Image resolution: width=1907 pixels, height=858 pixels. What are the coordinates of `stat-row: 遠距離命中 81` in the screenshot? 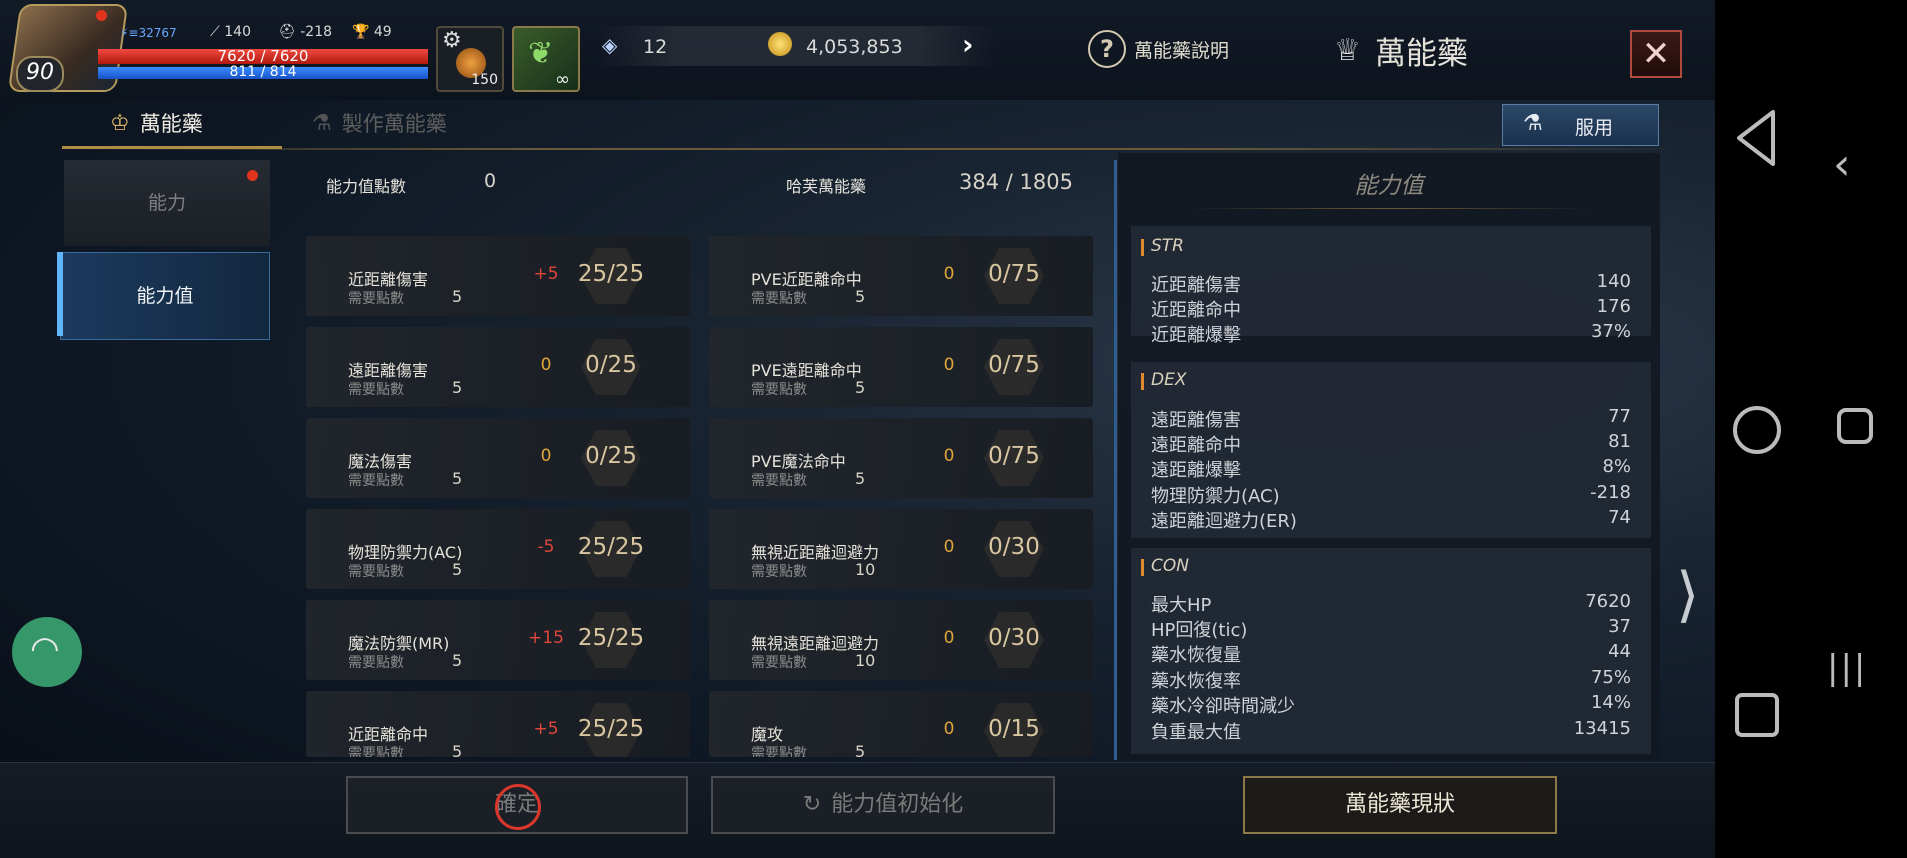 It's located at (1391, 443).